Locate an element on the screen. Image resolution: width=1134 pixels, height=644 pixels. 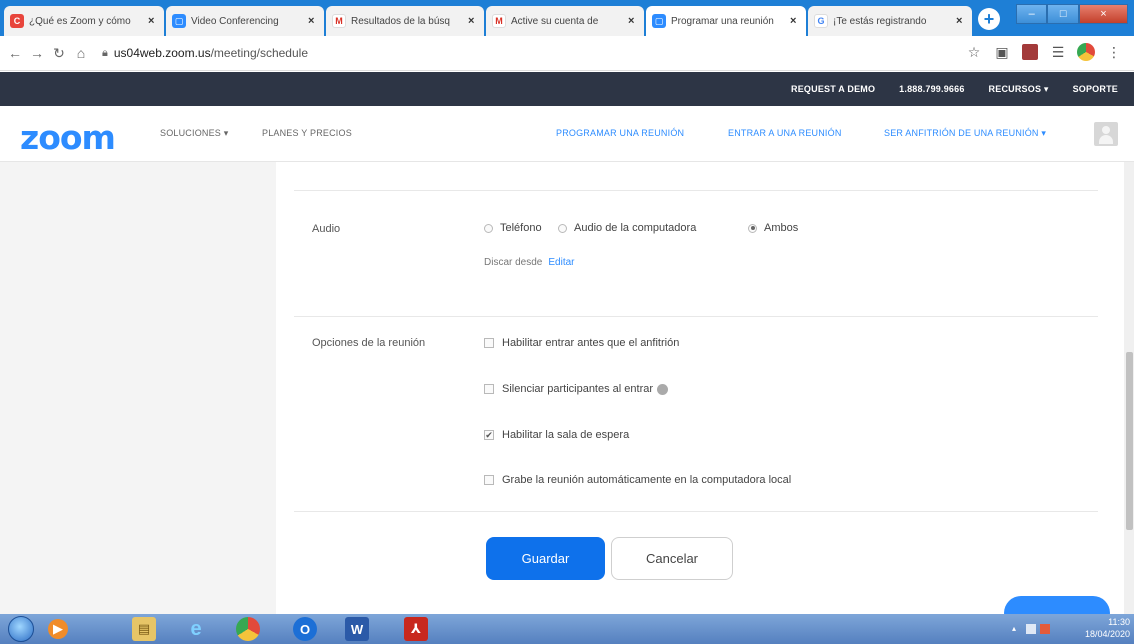
extension-icon: ▣ is located at coordinates (1002, 52).